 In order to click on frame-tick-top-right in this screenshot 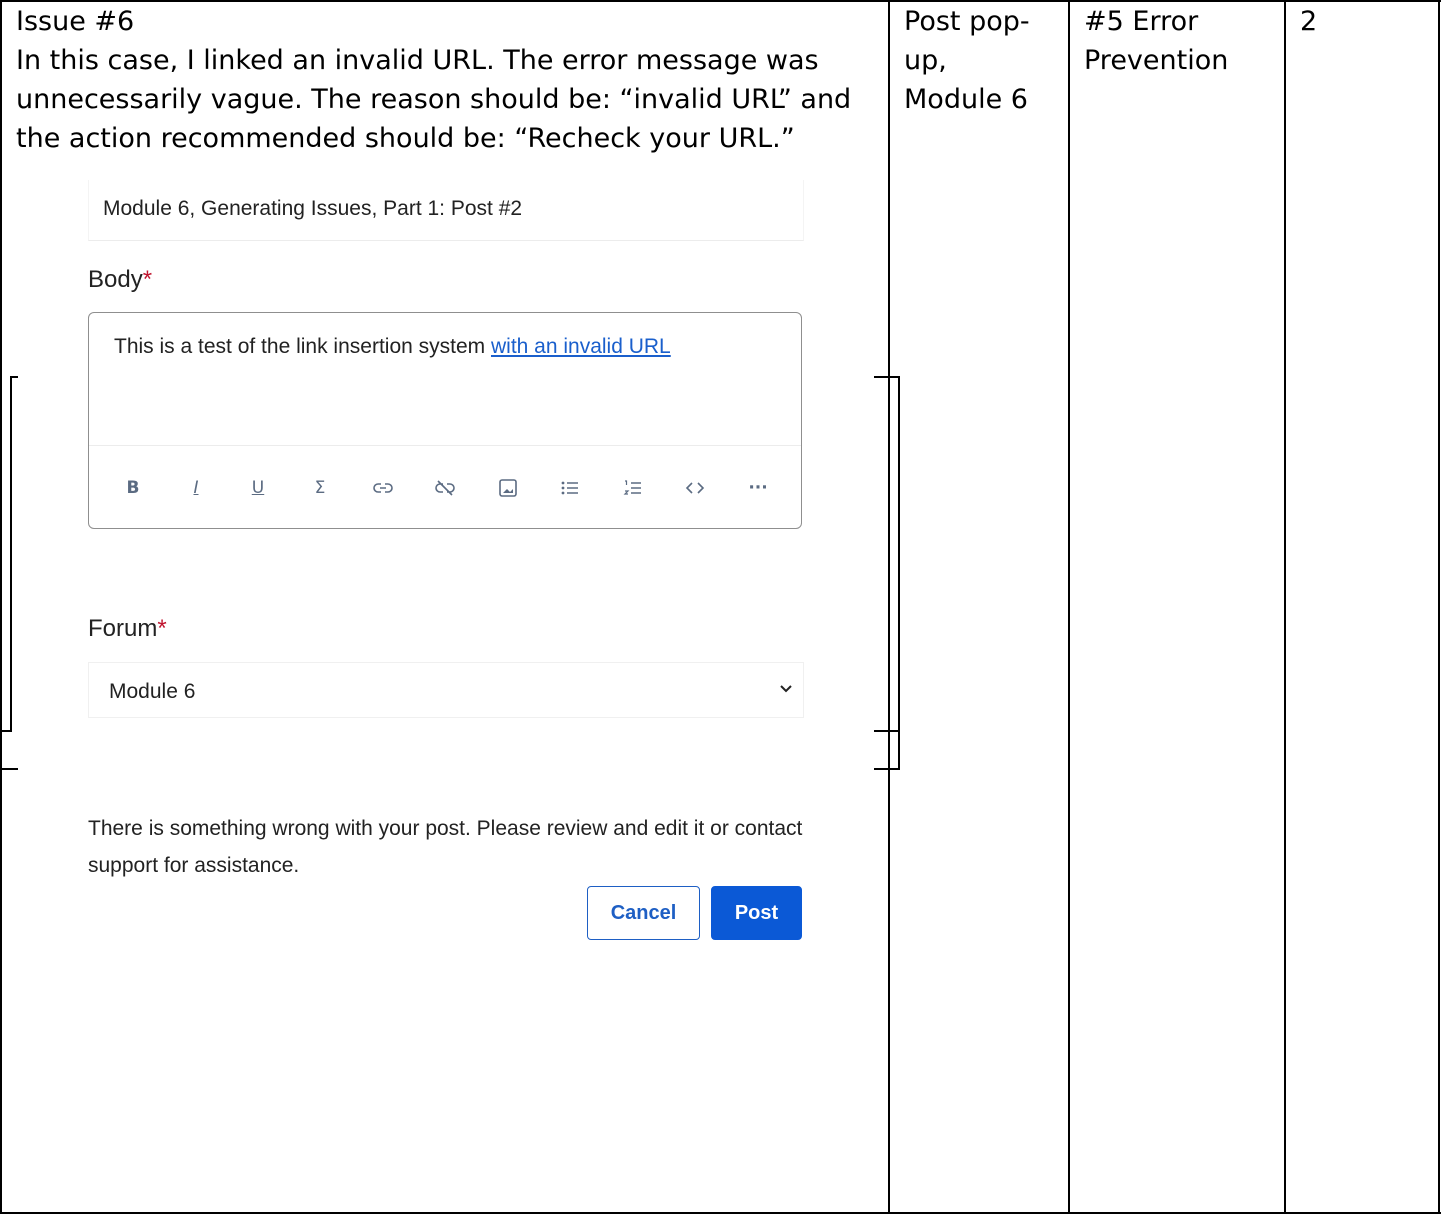, I will do `click(887, 377)`.